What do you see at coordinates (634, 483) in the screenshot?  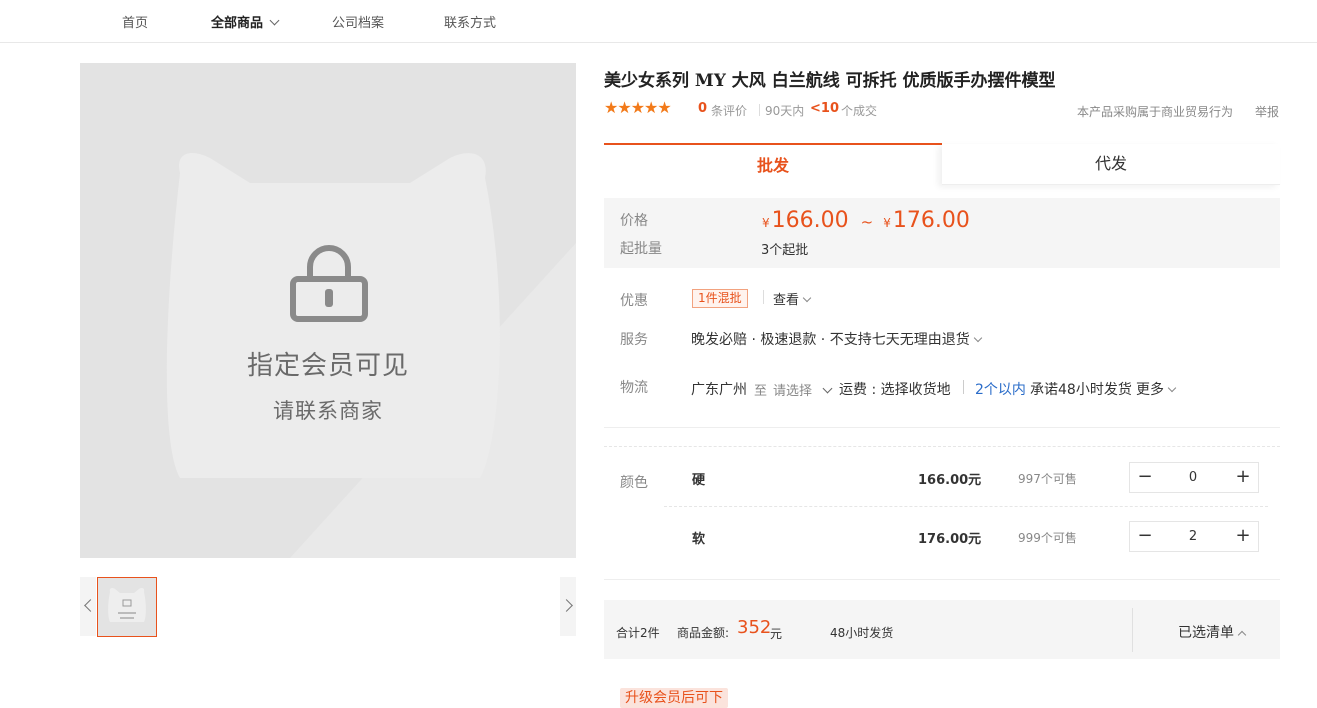 I see `sku-color-label: 颜色` at bounding box center [634, 483].